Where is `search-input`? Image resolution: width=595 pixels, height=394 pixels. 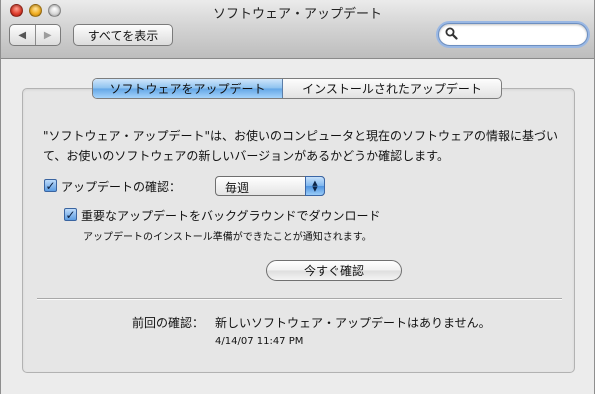
search-input is located at coordinates (520, 34).